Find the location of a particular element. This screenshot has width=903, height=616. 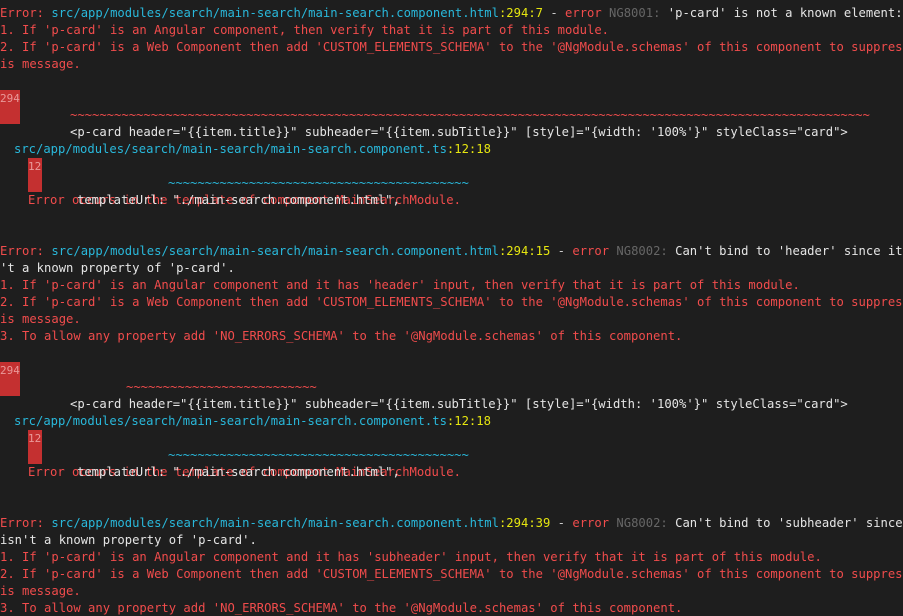

error-location: :294:39 is located at coordinates (524, 523).